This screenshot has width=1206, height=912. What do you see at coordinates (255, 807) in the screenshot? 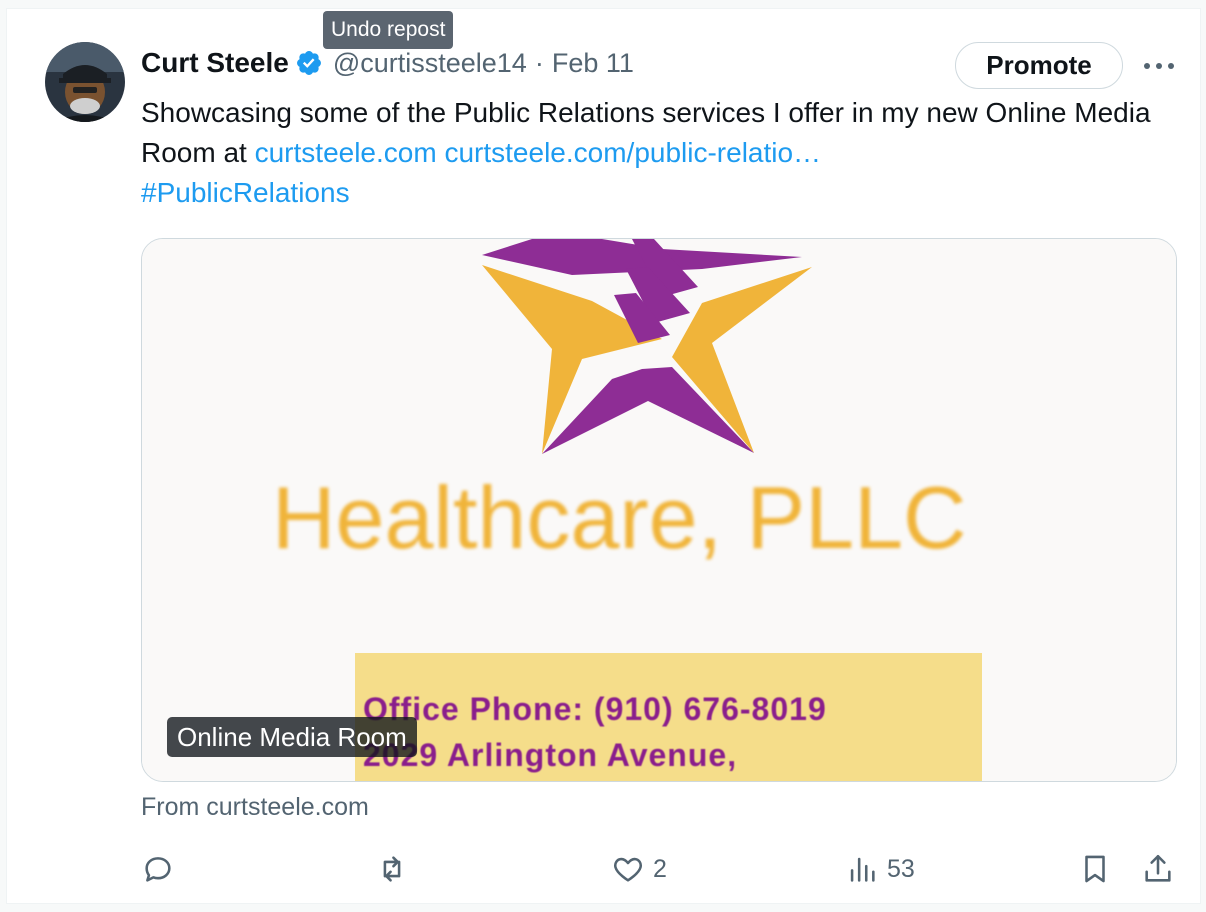
I see `card-source: From curtsteele.com` at bounding box center [255, 807].